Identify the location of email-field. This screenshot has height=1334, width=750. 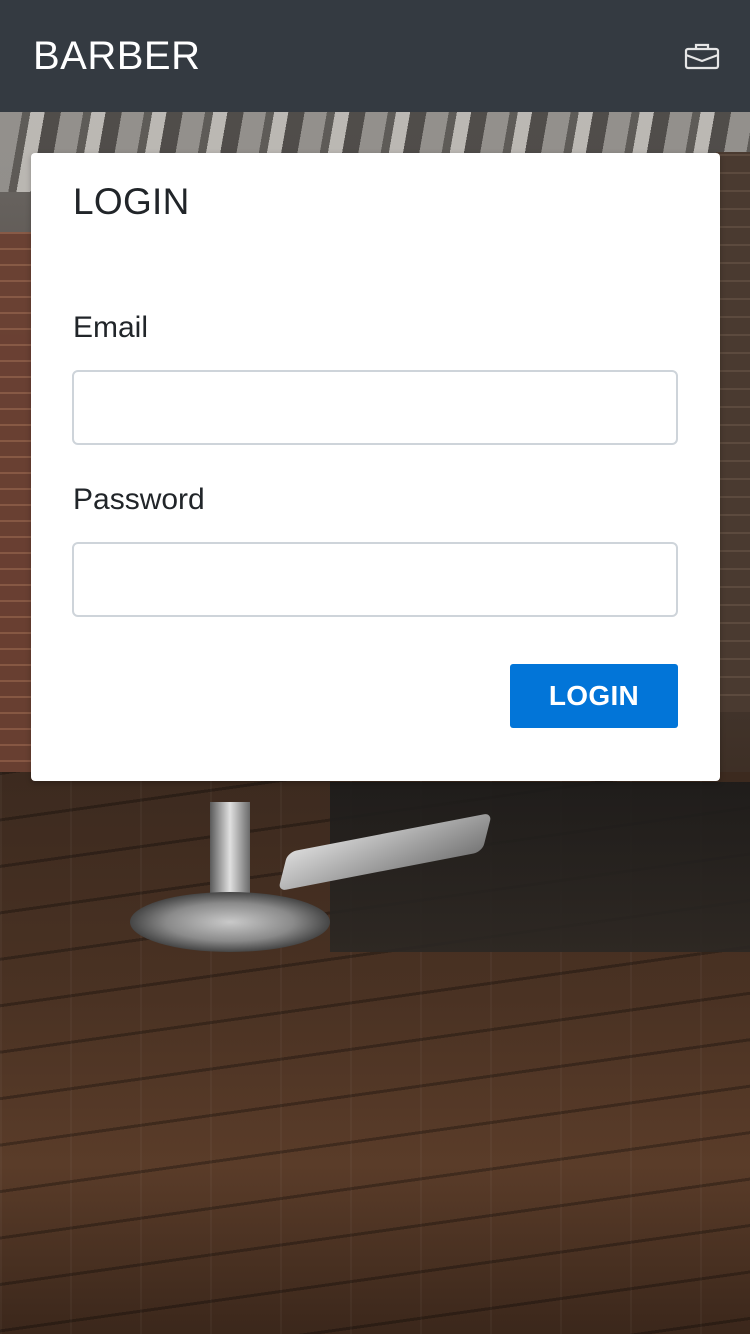
(375, 407).